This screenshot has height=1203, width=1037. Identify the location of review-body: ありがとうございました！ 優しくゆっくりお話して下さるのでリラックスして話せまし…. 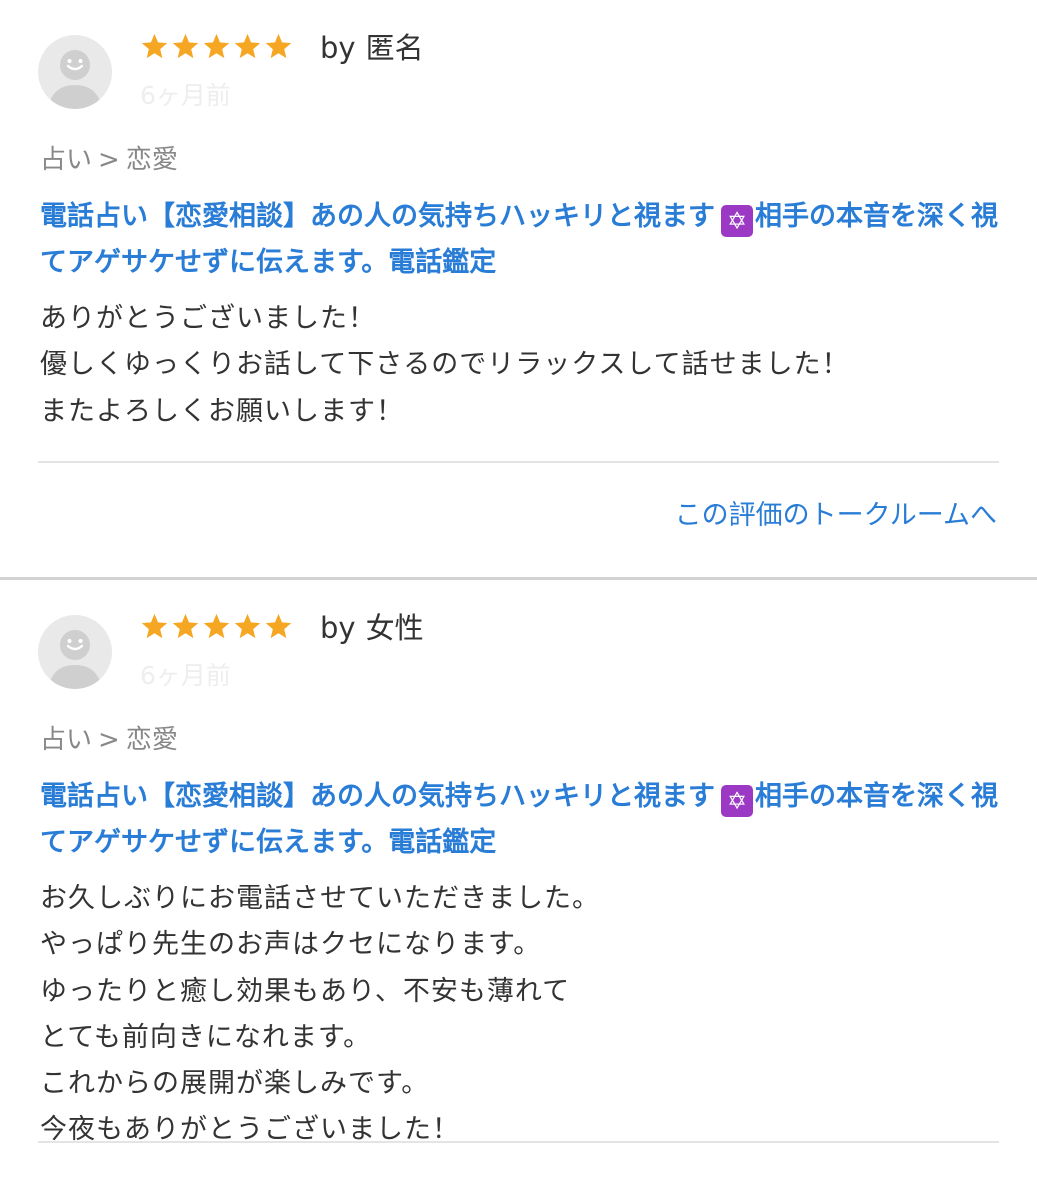
(445, 365).